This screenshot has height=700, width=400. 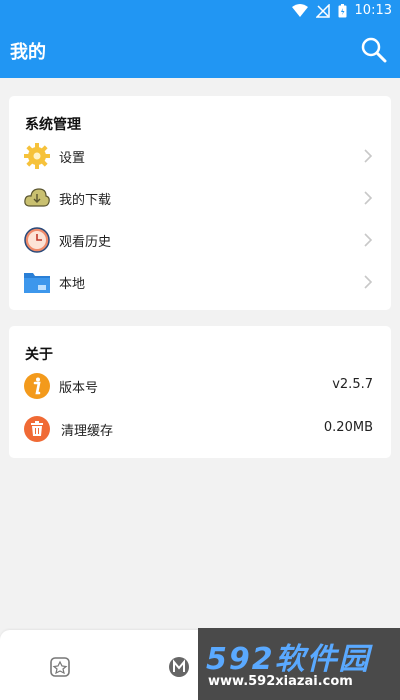 What do you see at coordinates (352, 384) in the screenshot?
I see `version-value: v2.5.7` at bounding box center [352, 384].